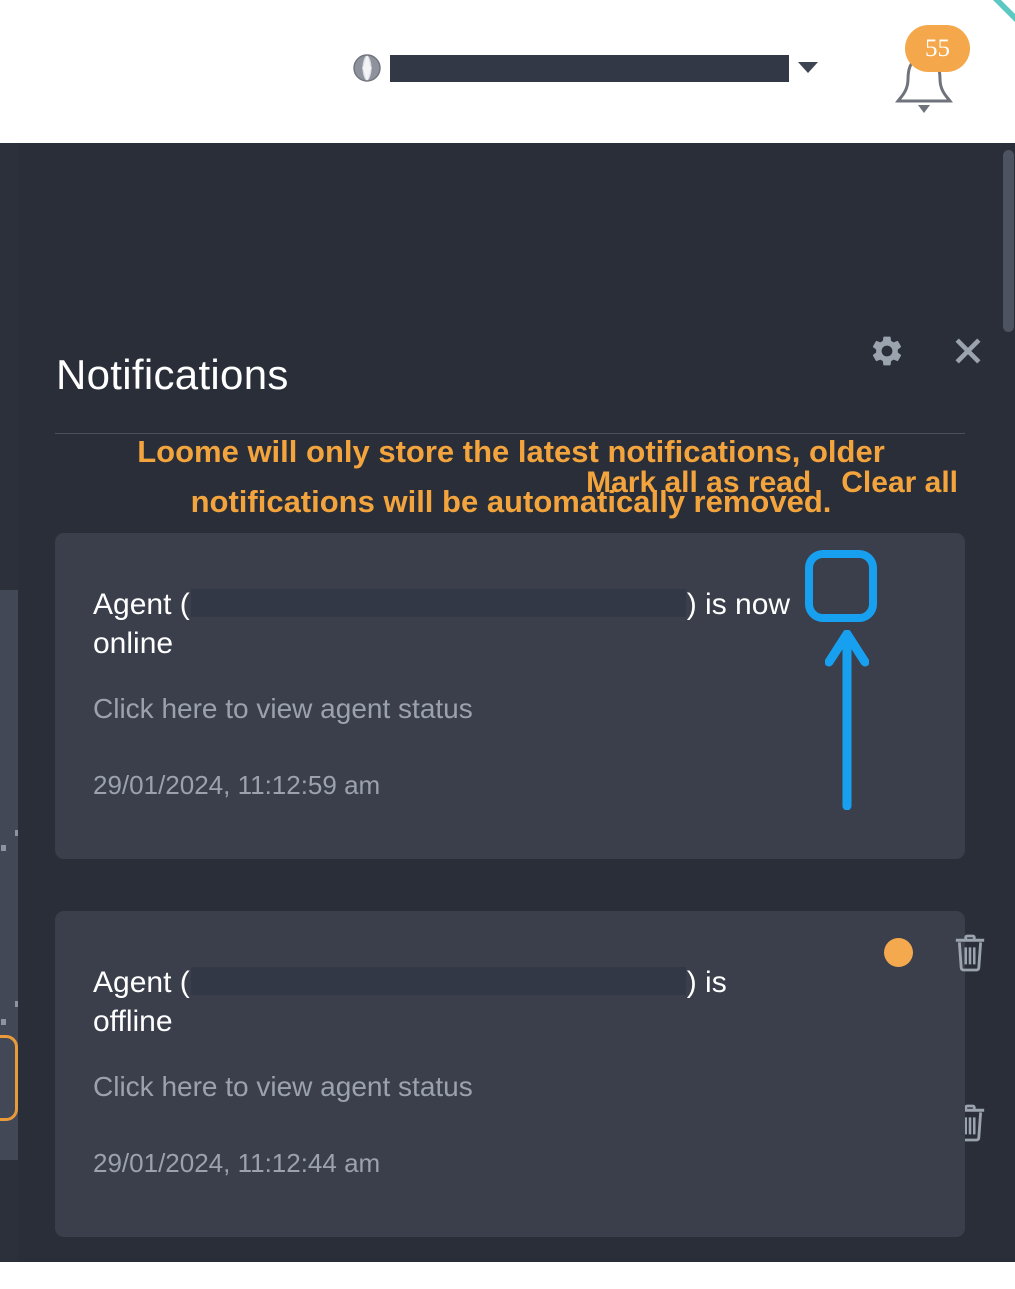 This screenshot has width=1015, height=1289. I want to click on notification-timestamp: 29/01/2024, 11:12:59 am, so click(237, 785).